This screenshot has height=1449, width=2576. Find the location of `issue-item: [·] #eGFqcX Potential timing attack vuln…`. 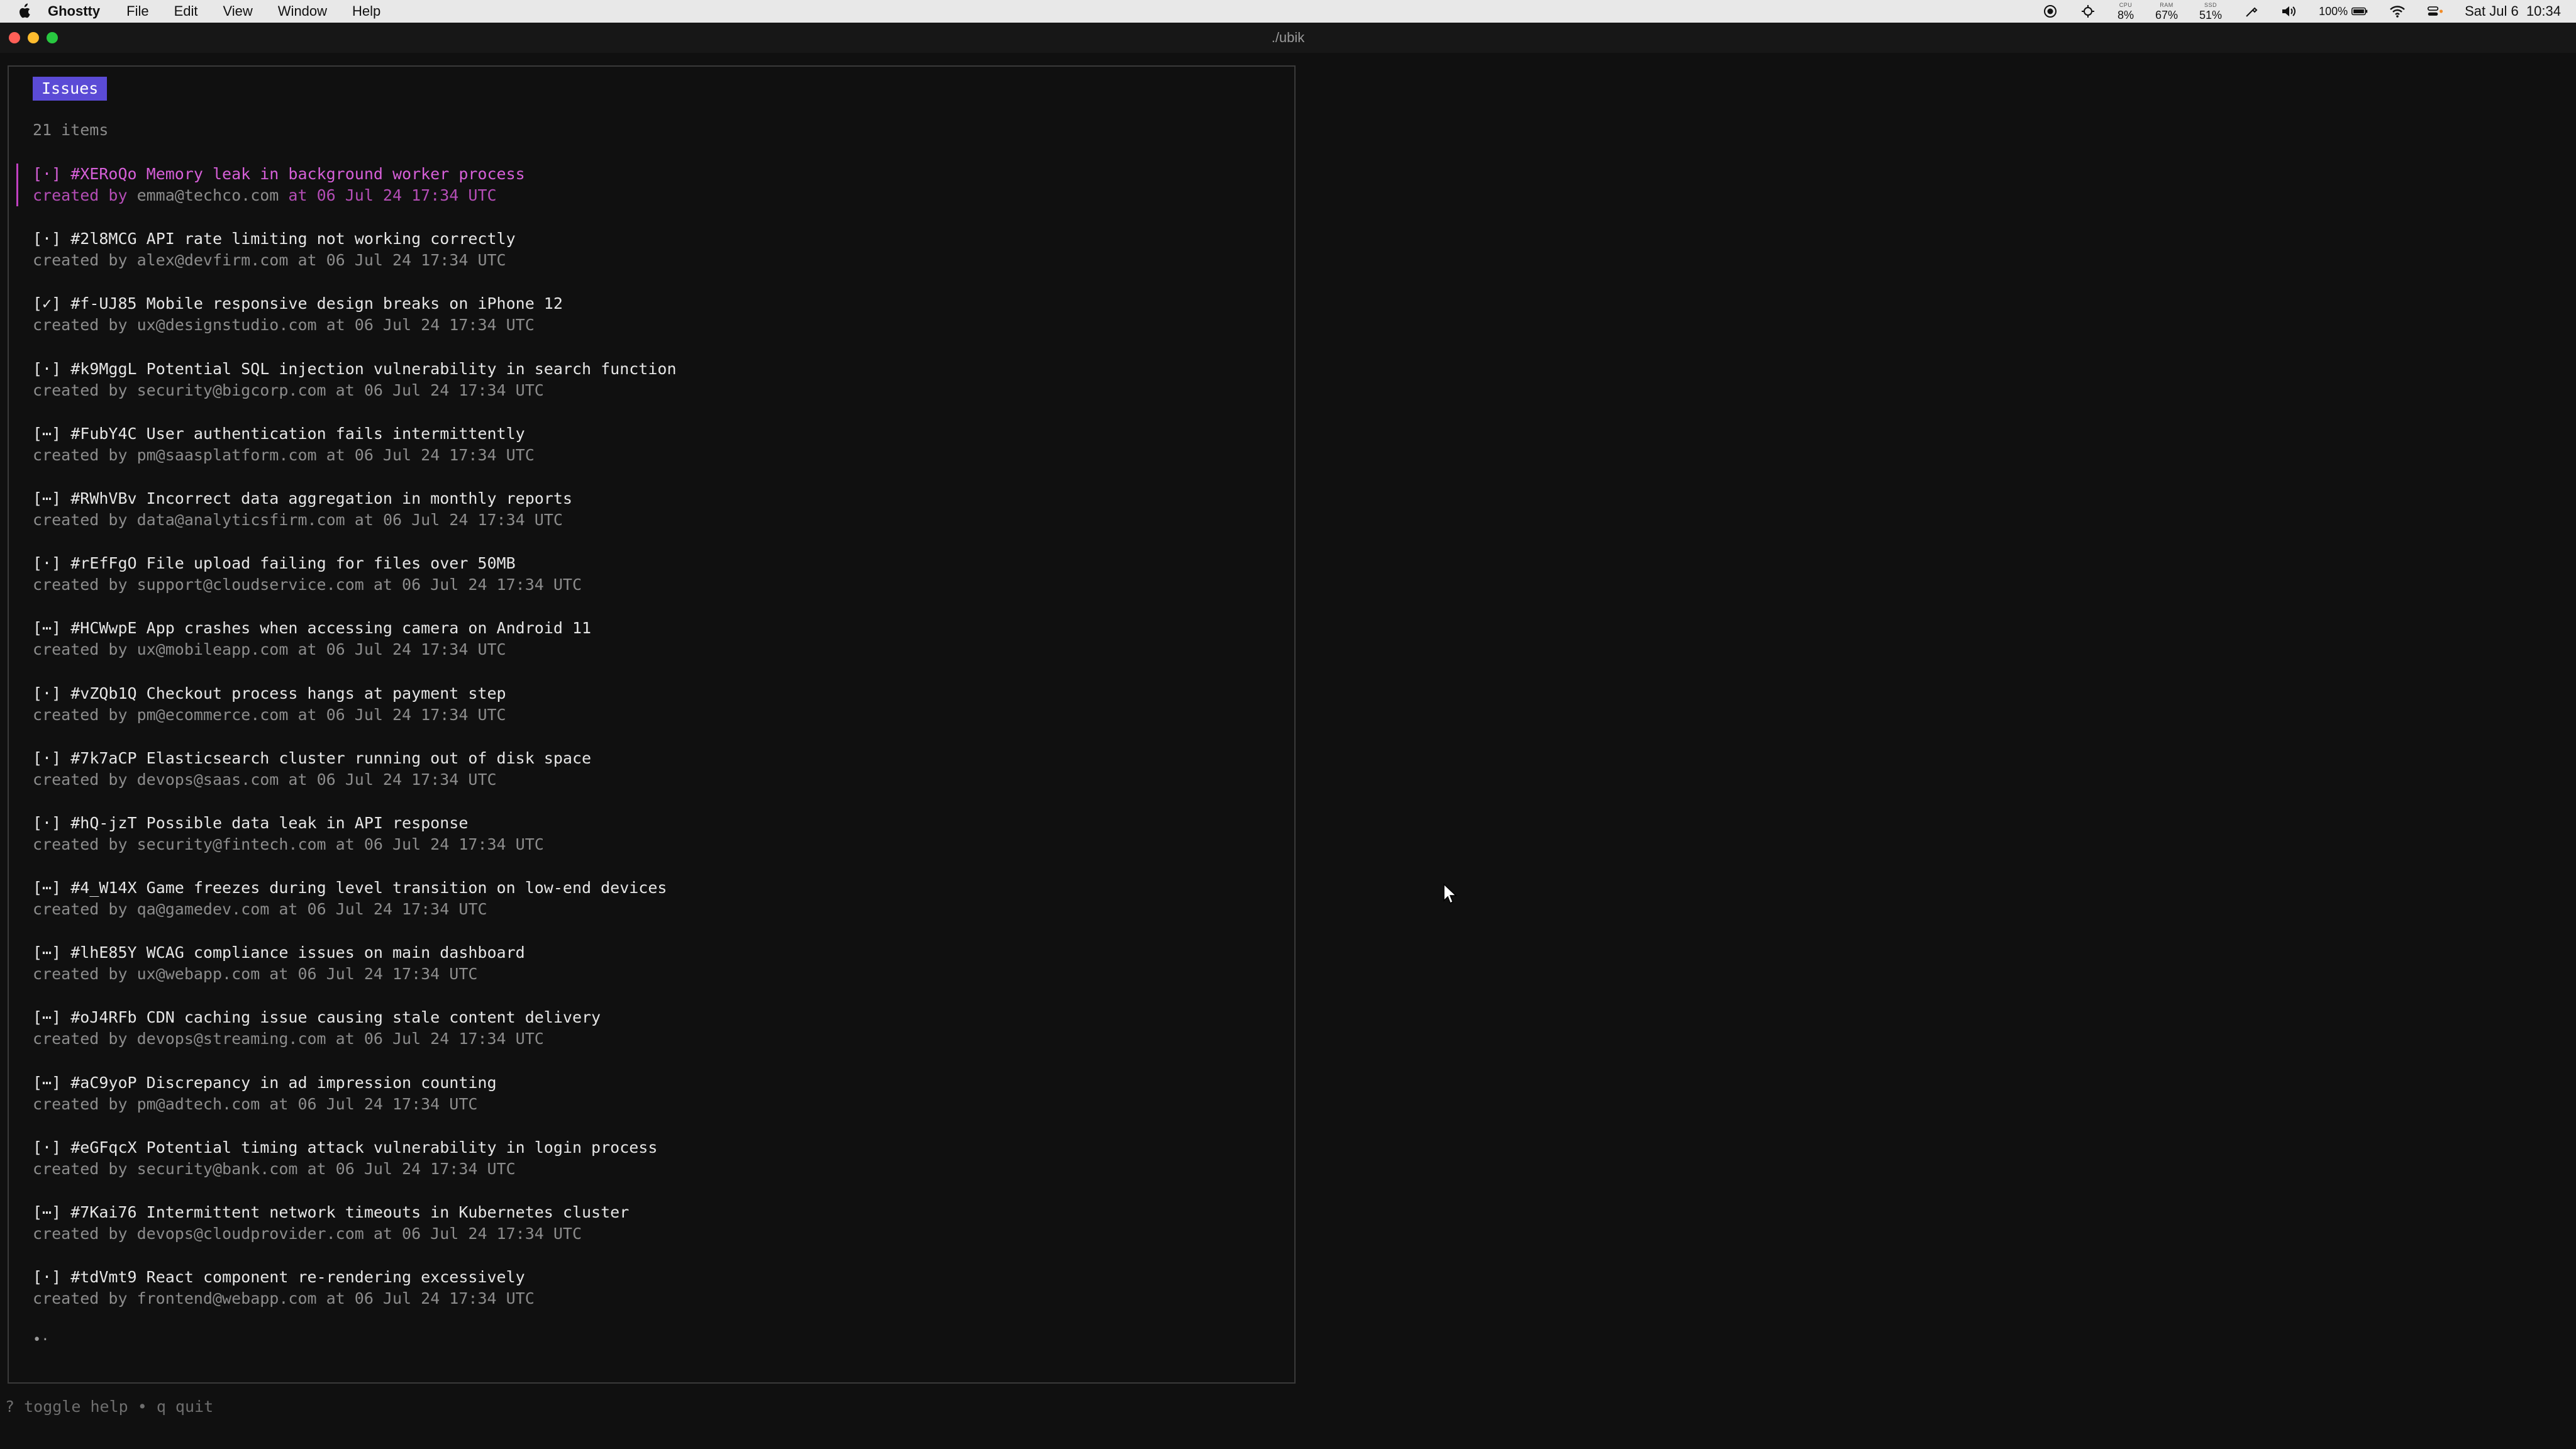

issue-item: [·] #eGFqcX Potential timing attack vuln… is located at coordinates (651, 1169).